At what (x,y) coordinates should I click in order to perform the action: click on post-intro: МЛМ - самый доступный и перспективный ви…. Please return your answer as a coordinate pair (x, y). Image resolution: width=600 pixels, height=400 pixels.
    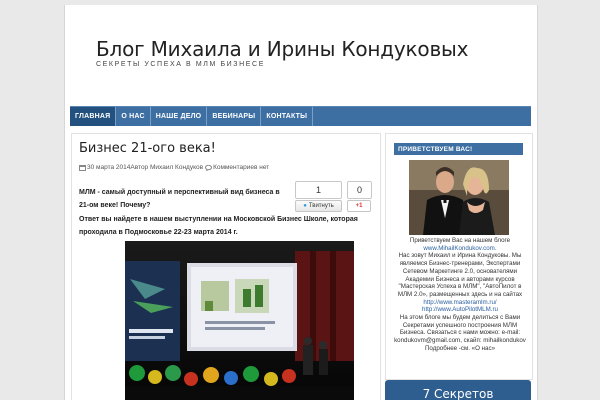
    Looking at the image, I should click on (184, 200).